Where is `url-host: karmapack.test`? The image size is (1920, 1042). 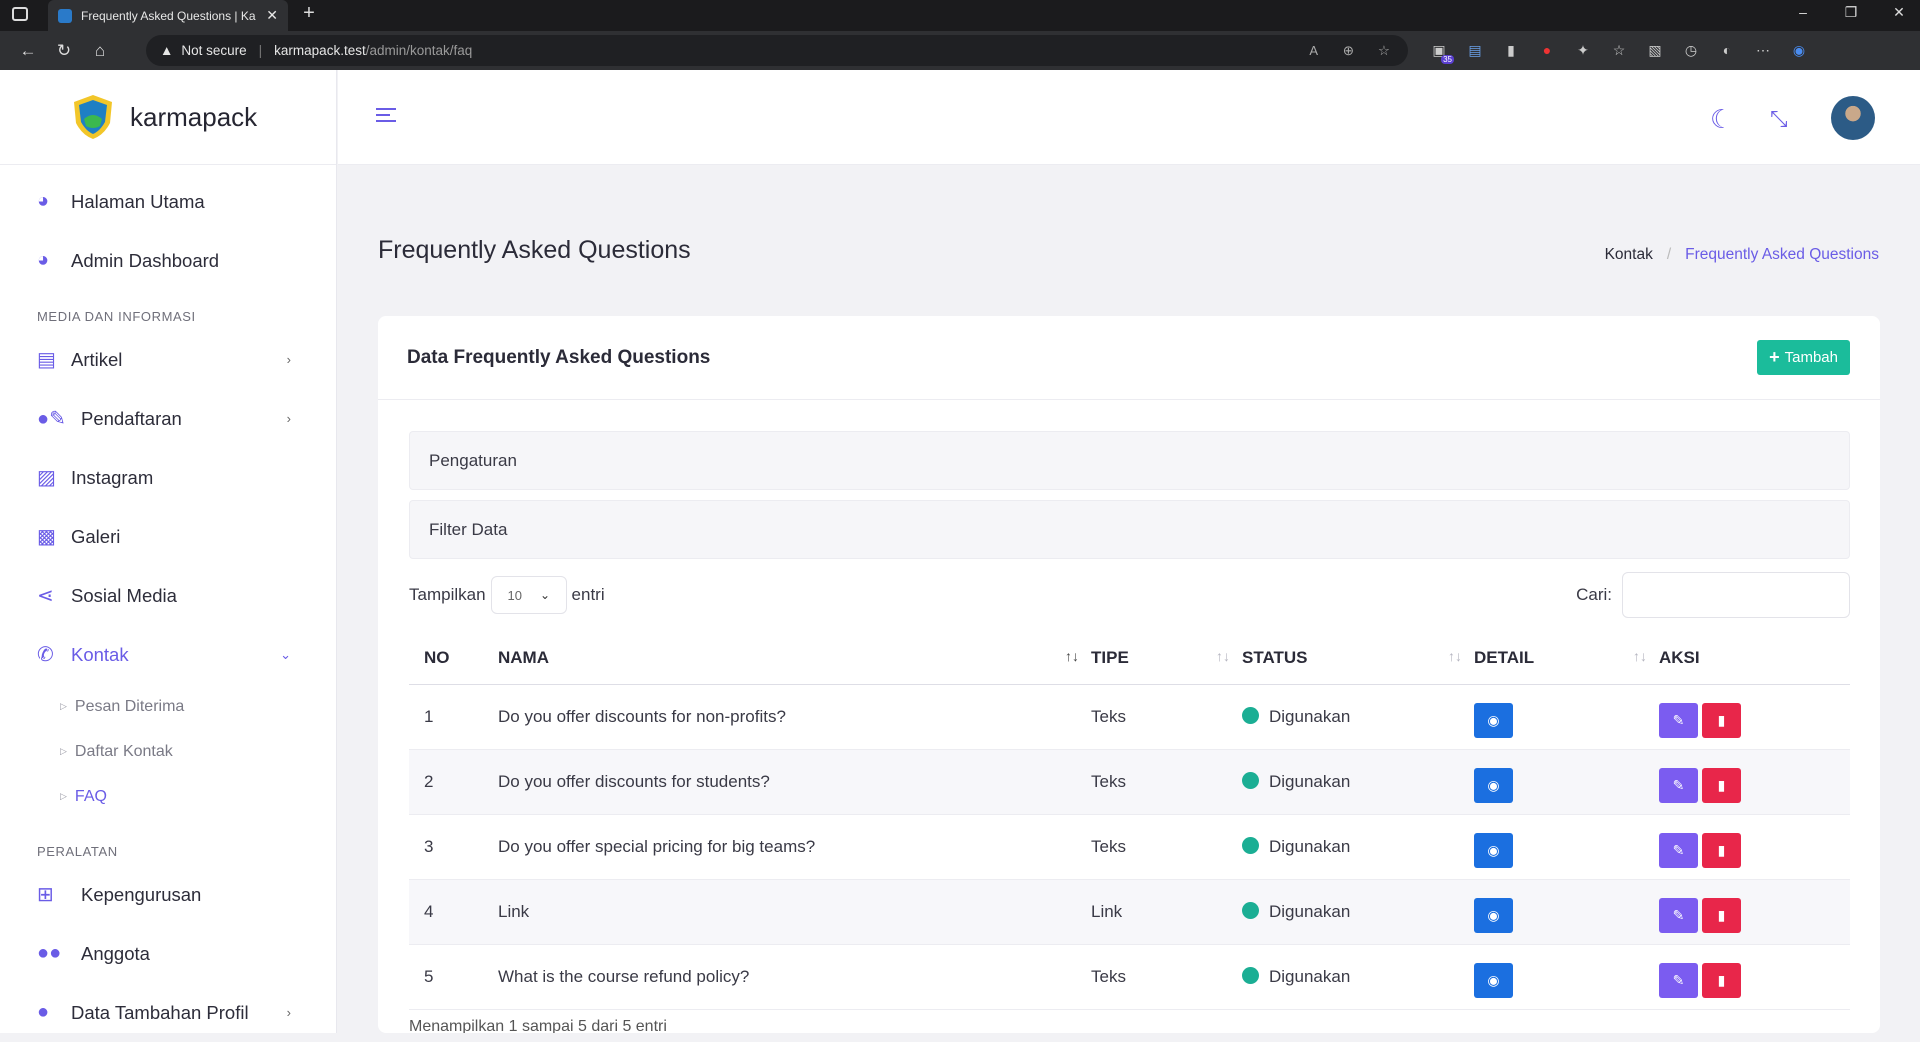 url-host: karmapack.test is located at coordinates (320, 50).